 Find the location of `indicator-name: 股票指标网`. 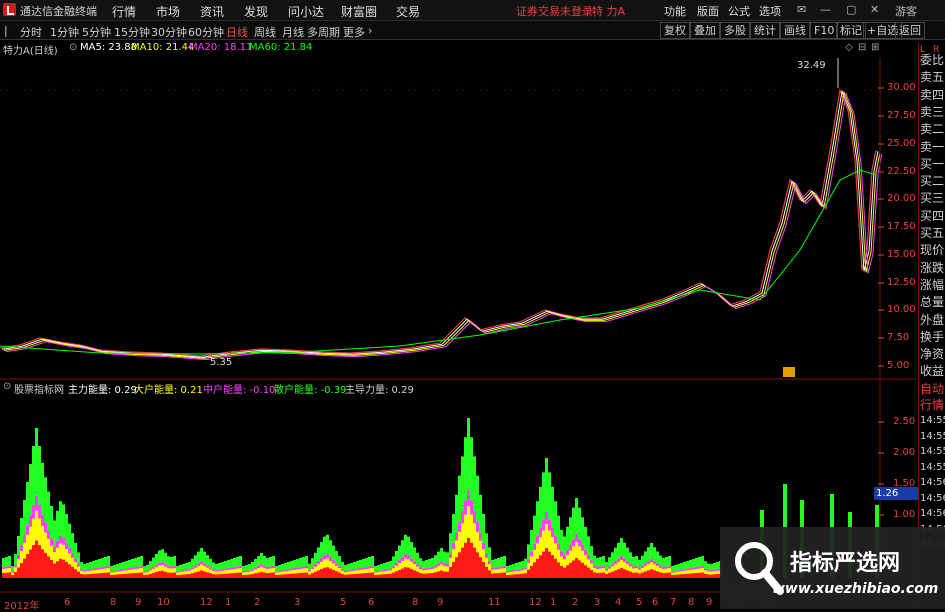

indicator-name: 股票指标网 is located at coordinates (39, 390).